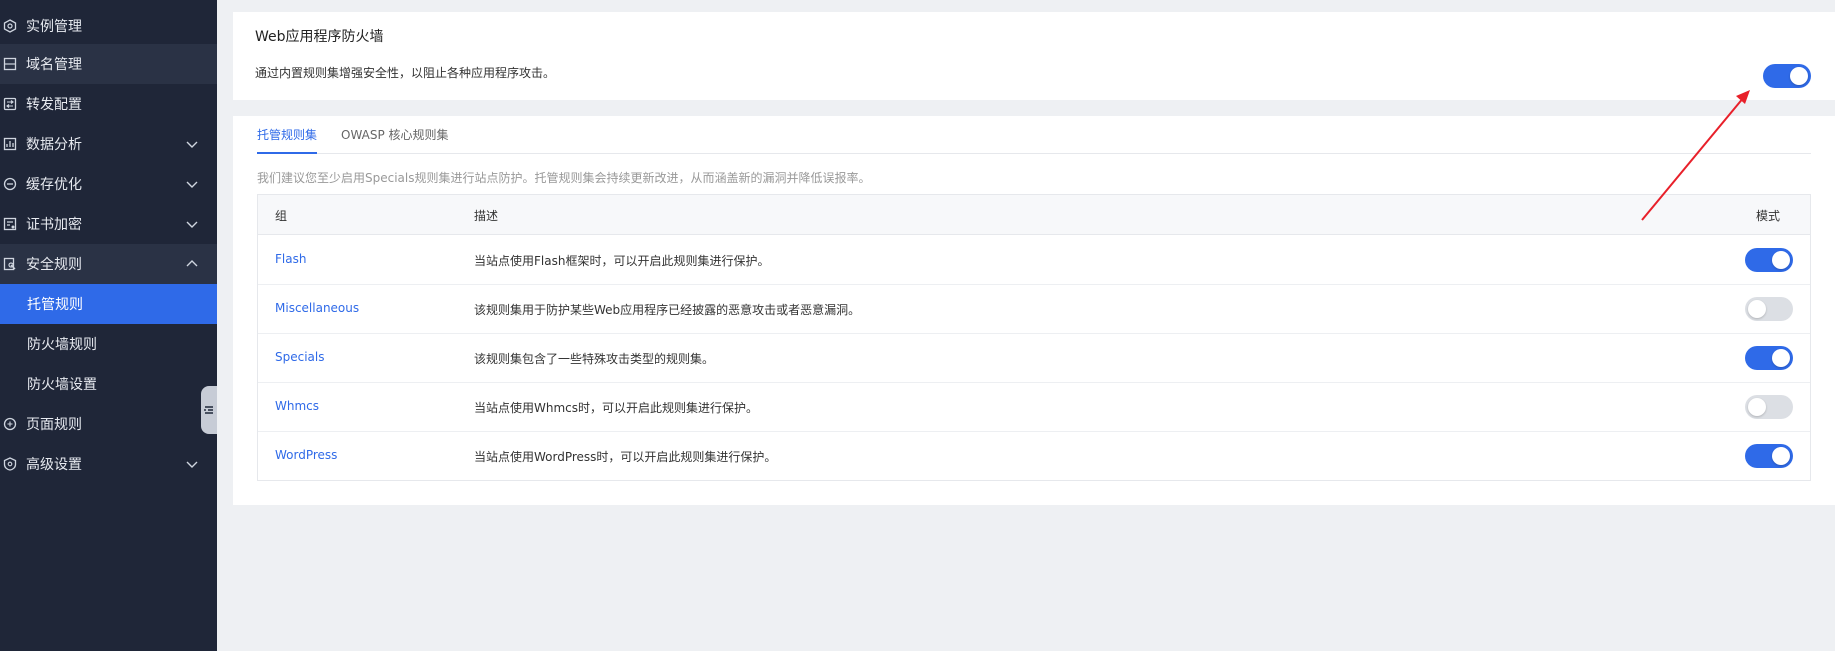  What do you see at coordinates (10, 264) in the screenshot?
I see `security-icon` at bounding box center [10, 264].